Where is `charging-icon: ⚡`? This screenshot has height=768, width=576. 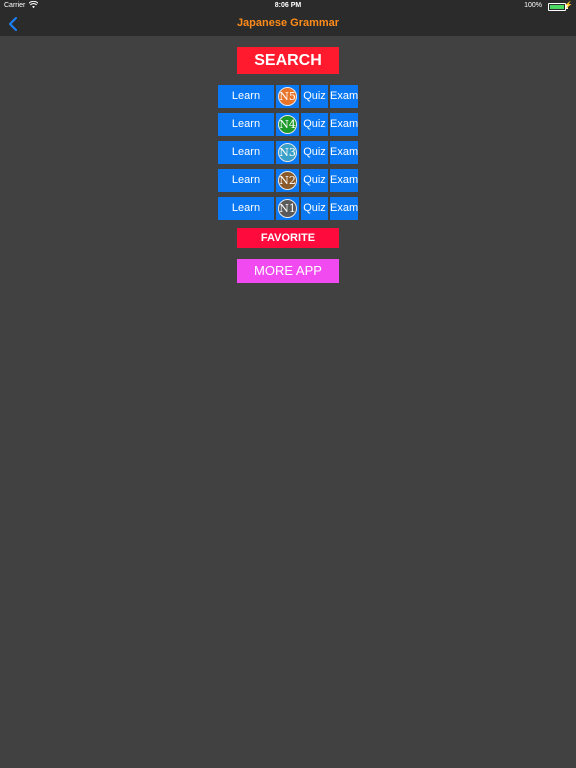 charging-icon: ⚡ is located at coordinates (568, 5).